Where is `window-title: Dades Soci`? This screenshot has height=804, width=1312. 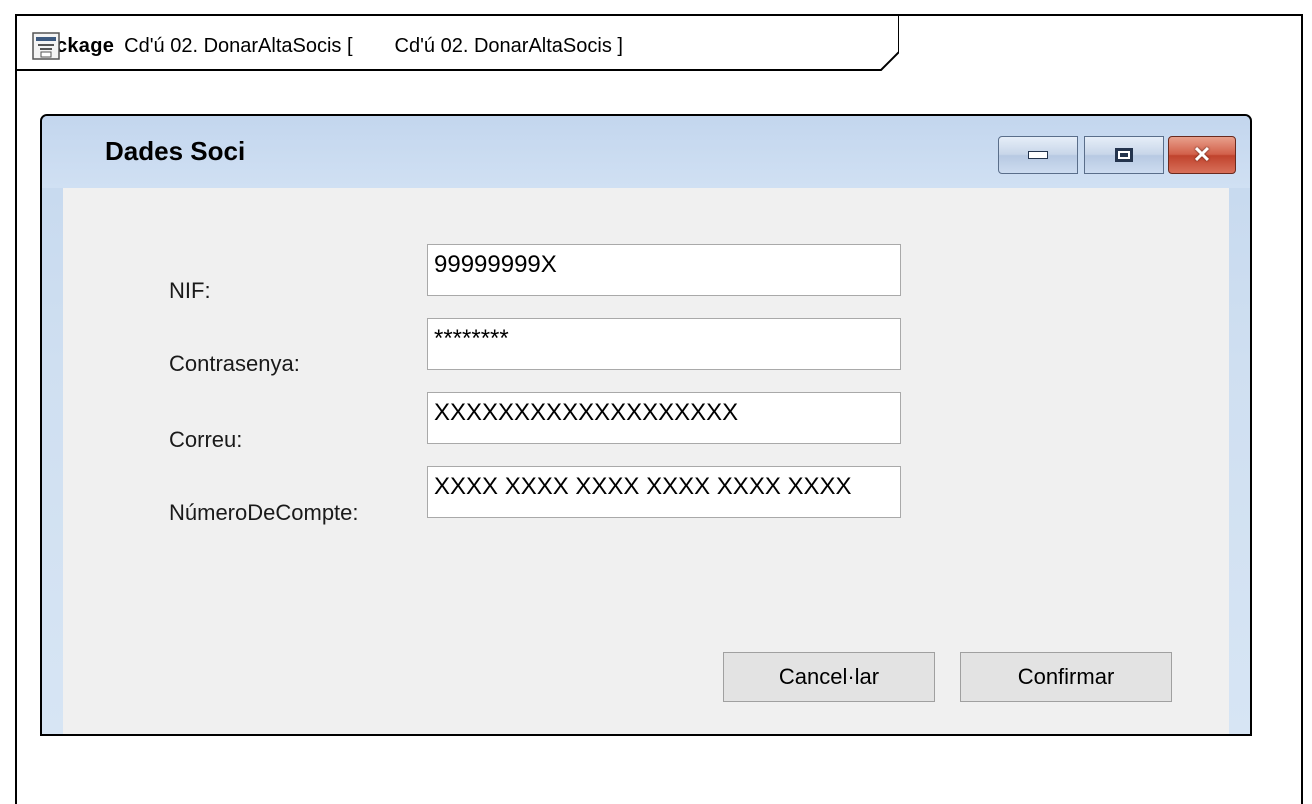 window-title: Dades Soci is located at coordinates (175, 151).